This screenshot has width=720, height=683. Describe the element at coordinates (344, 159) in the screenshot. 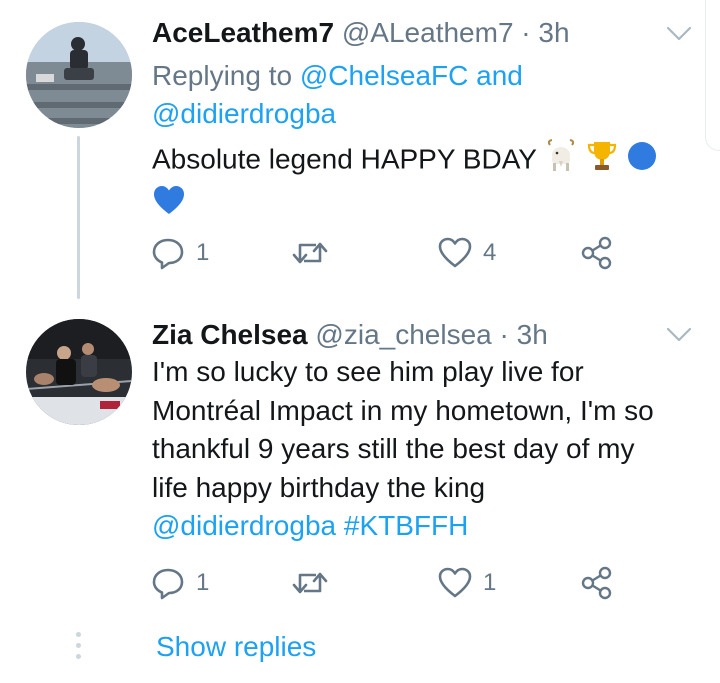

I see `tweet-text-content: Absolute legend HAPPY BDAY` at that location.